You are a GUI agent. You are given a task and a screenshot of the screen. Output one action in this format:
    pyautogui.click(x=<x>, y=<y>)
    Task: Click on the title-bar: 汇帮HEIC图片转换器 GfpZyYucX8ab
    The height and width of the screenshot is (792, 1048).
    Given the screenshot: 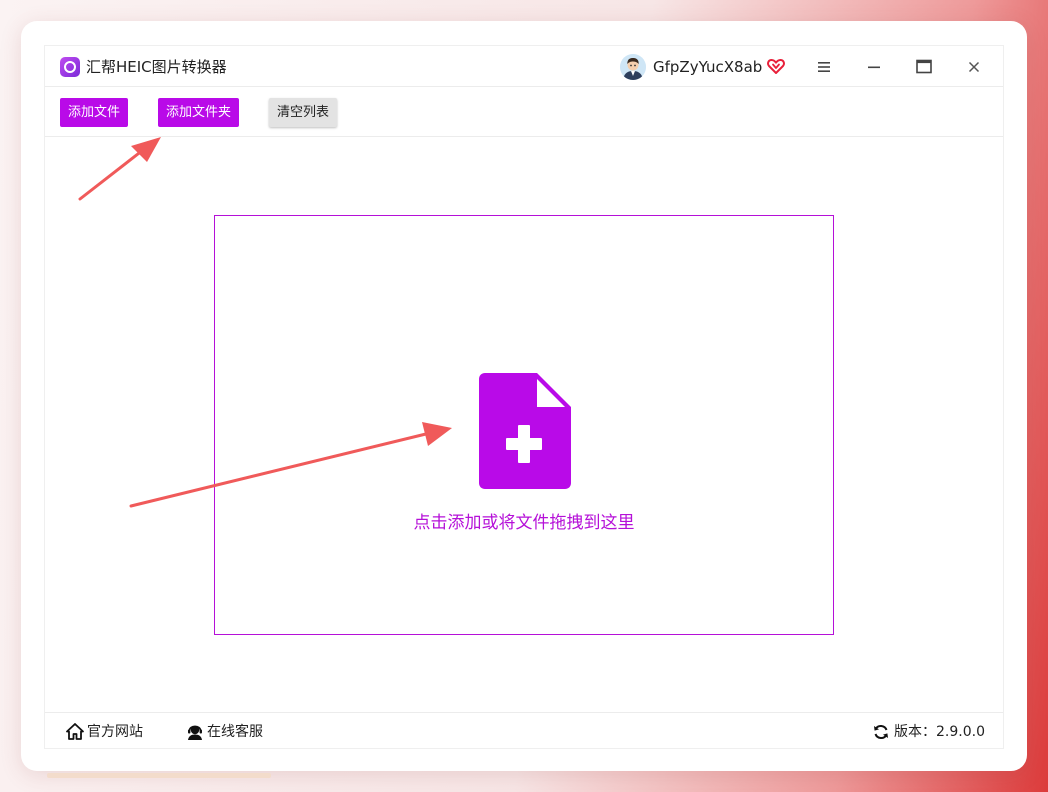 What is the action you would take?
    pyautogui.click(x=524, y=66)
    